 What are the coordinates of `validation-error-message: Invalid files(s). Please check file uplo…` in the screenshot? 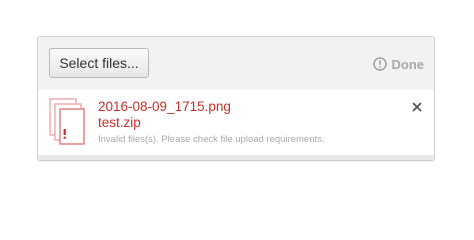 It's located at (211, 139).